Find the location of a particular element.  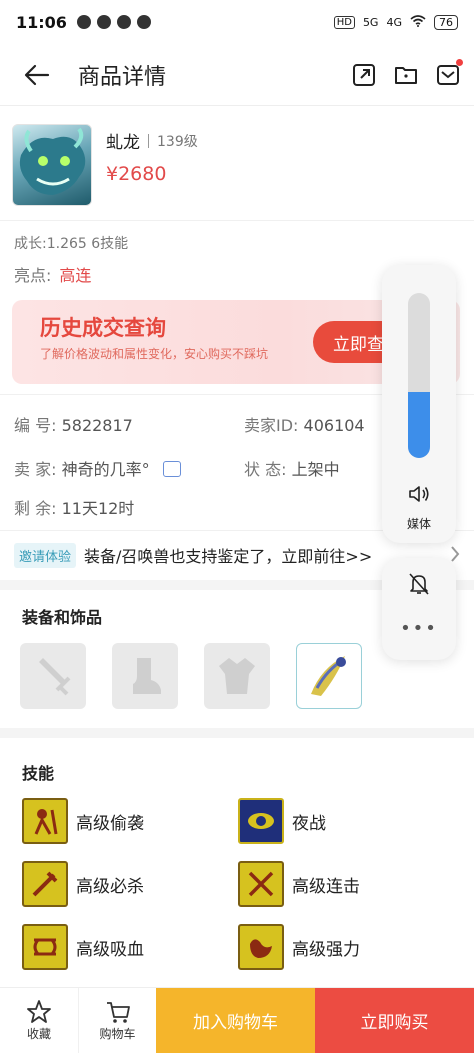

cart-icon is located at coordinates (118, 1012).